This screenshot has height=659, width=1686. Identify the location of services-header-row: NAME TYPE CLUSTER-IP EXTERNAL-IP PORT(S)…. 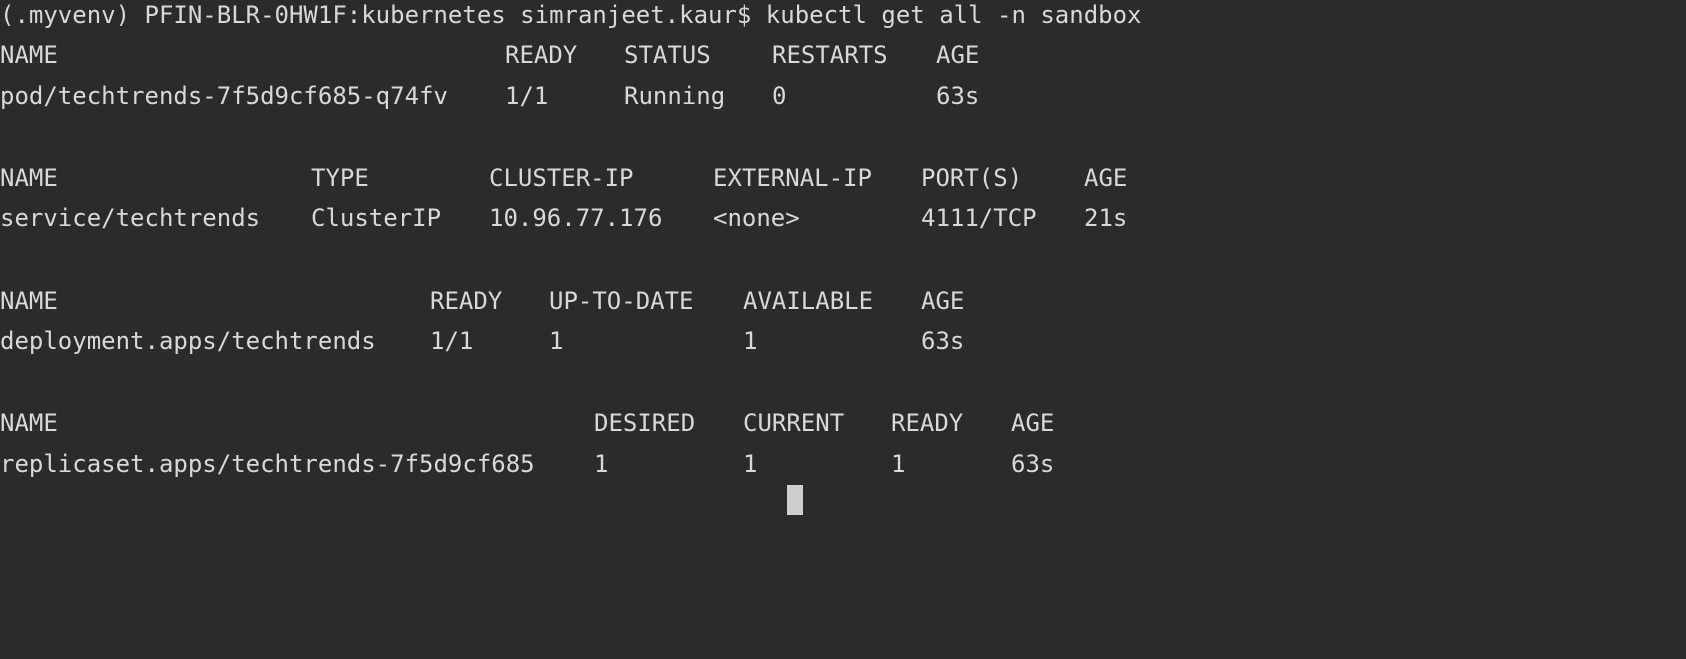
(563, 178).